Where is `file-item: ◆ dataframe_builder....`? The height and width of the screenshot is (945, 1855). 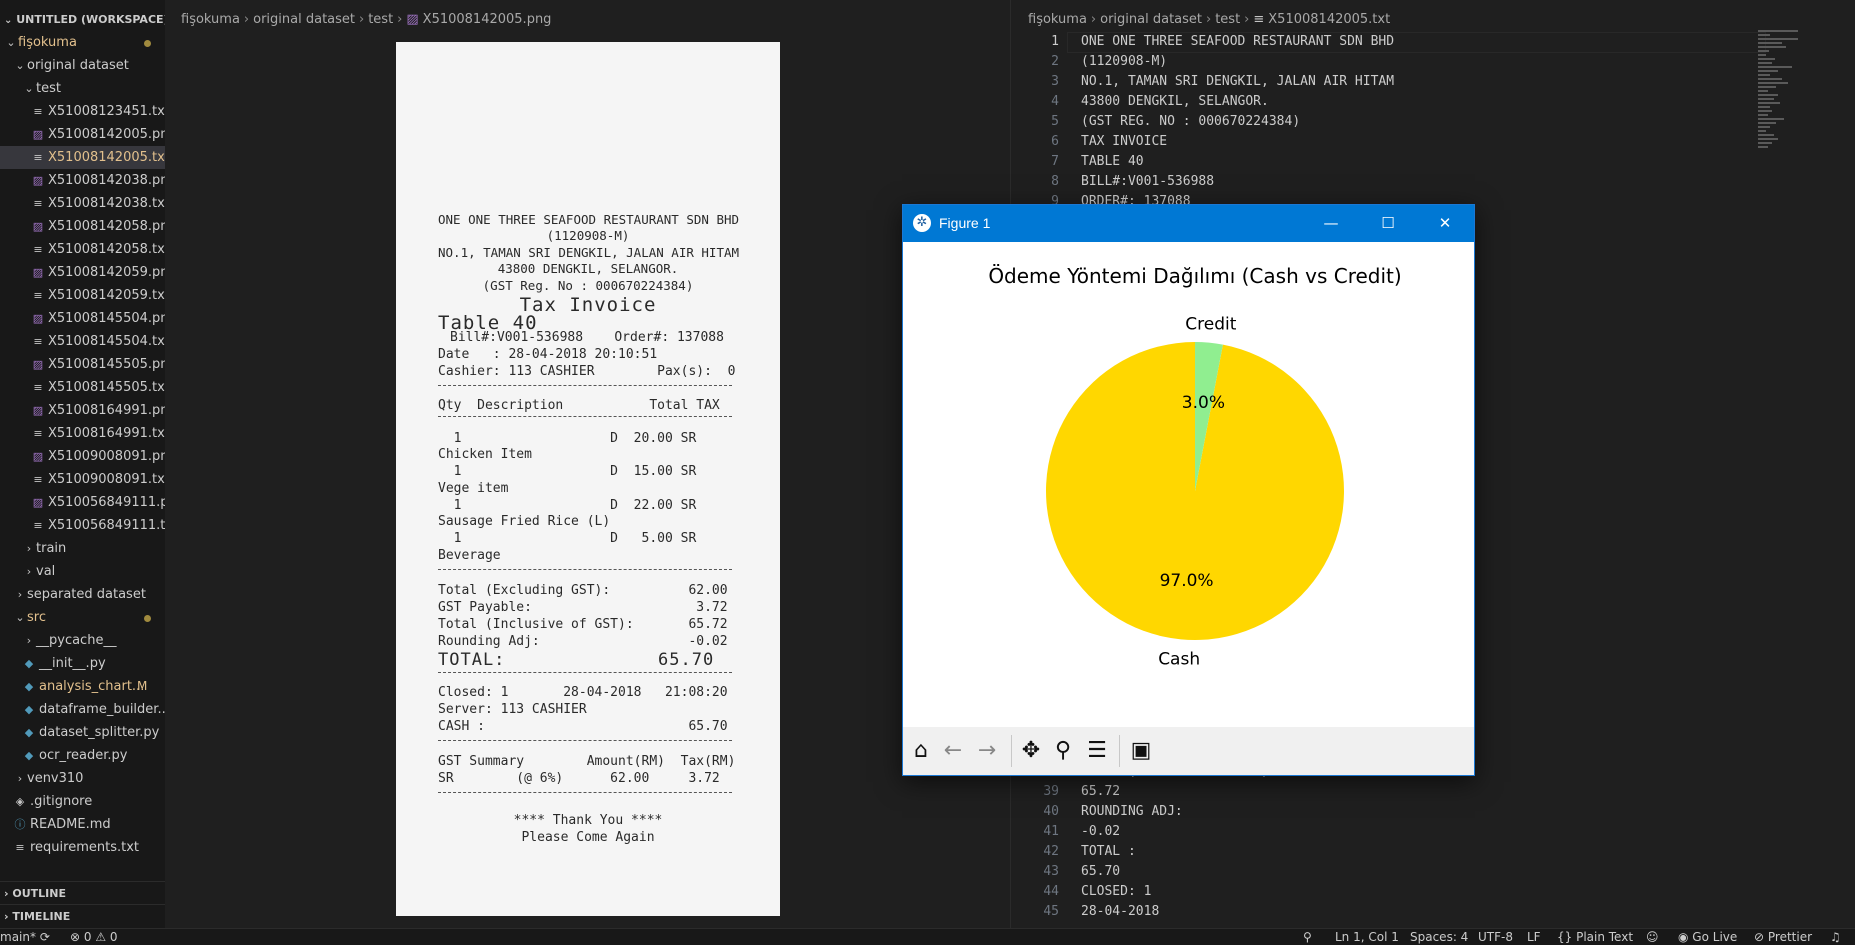 file-item: ◆ dataframe_builder.... is located at coordinates (82, 709).